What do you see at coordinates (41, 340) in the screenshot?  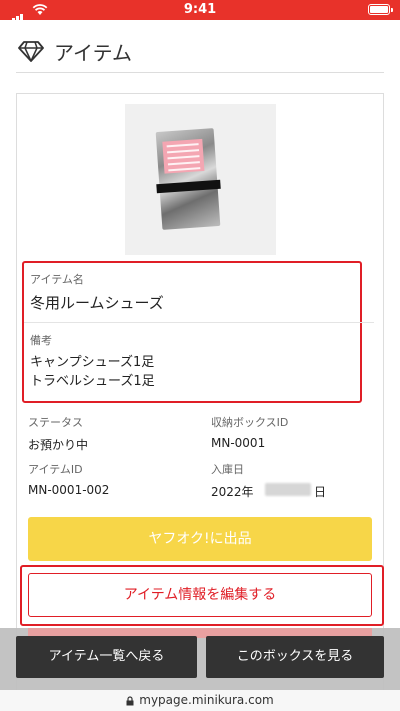 I see `item-note-label: 備考` at bounding box center [41, 340].